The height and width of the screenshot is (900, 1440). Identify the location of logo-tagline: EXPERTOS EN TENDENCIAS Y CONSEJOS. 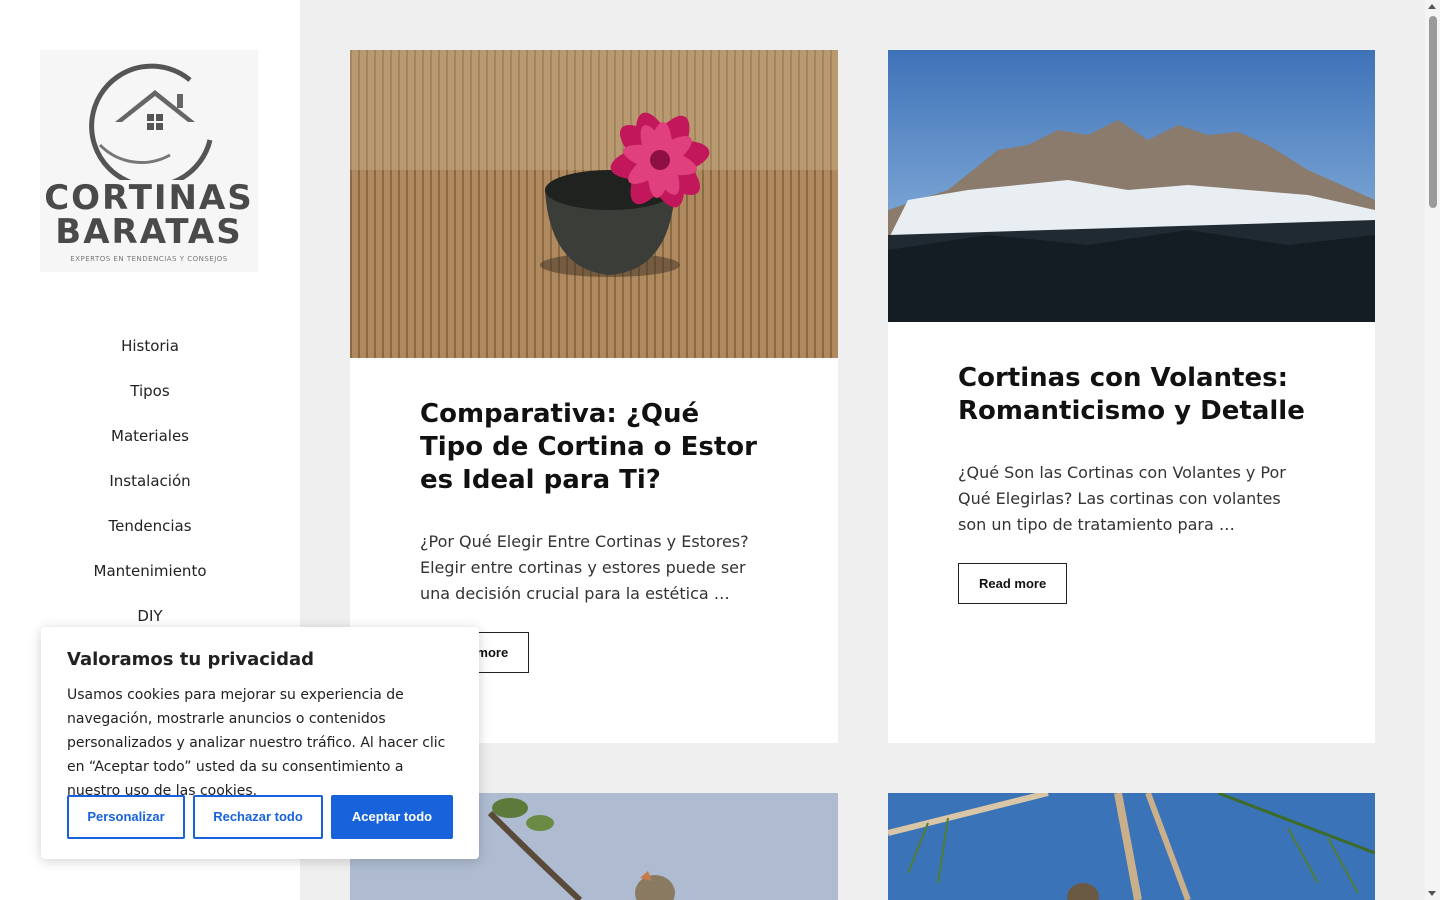
(149, 259).